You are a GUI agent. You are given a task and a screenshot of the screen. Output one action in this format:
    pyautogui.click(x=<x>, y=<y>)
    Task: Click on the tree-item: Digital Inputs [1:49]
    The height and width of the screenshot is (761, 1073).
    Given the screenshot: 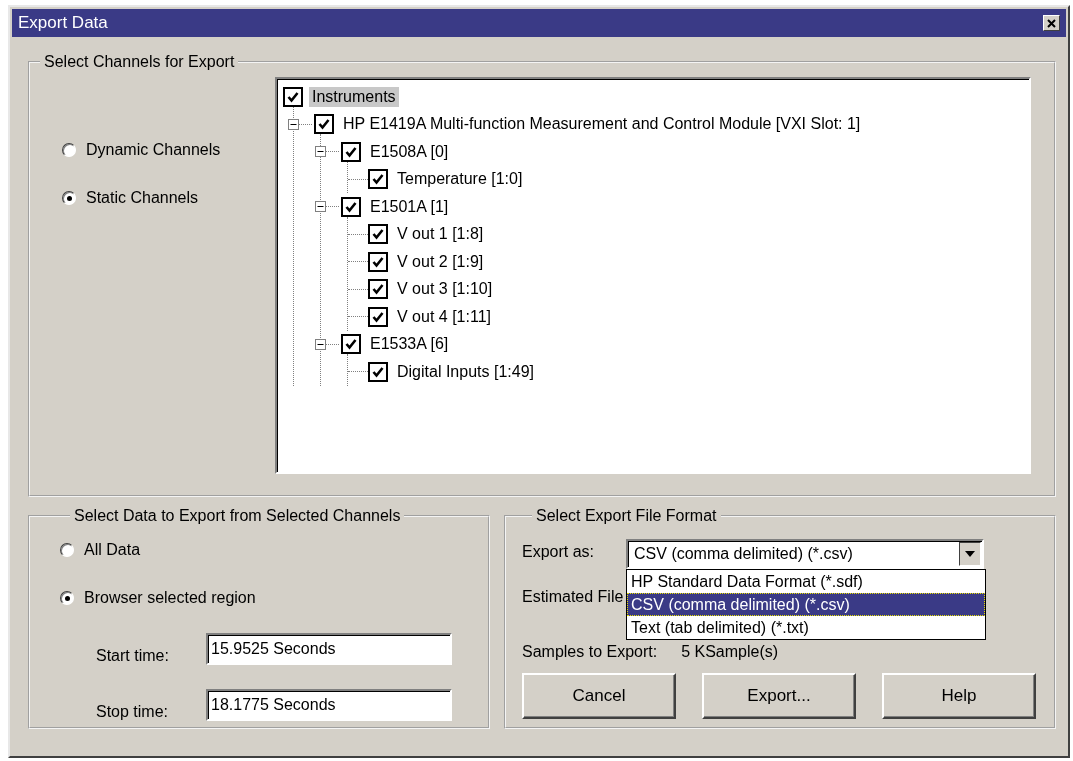 What is the action you would take?
    pyautogui.click(x=465, y=371)
    